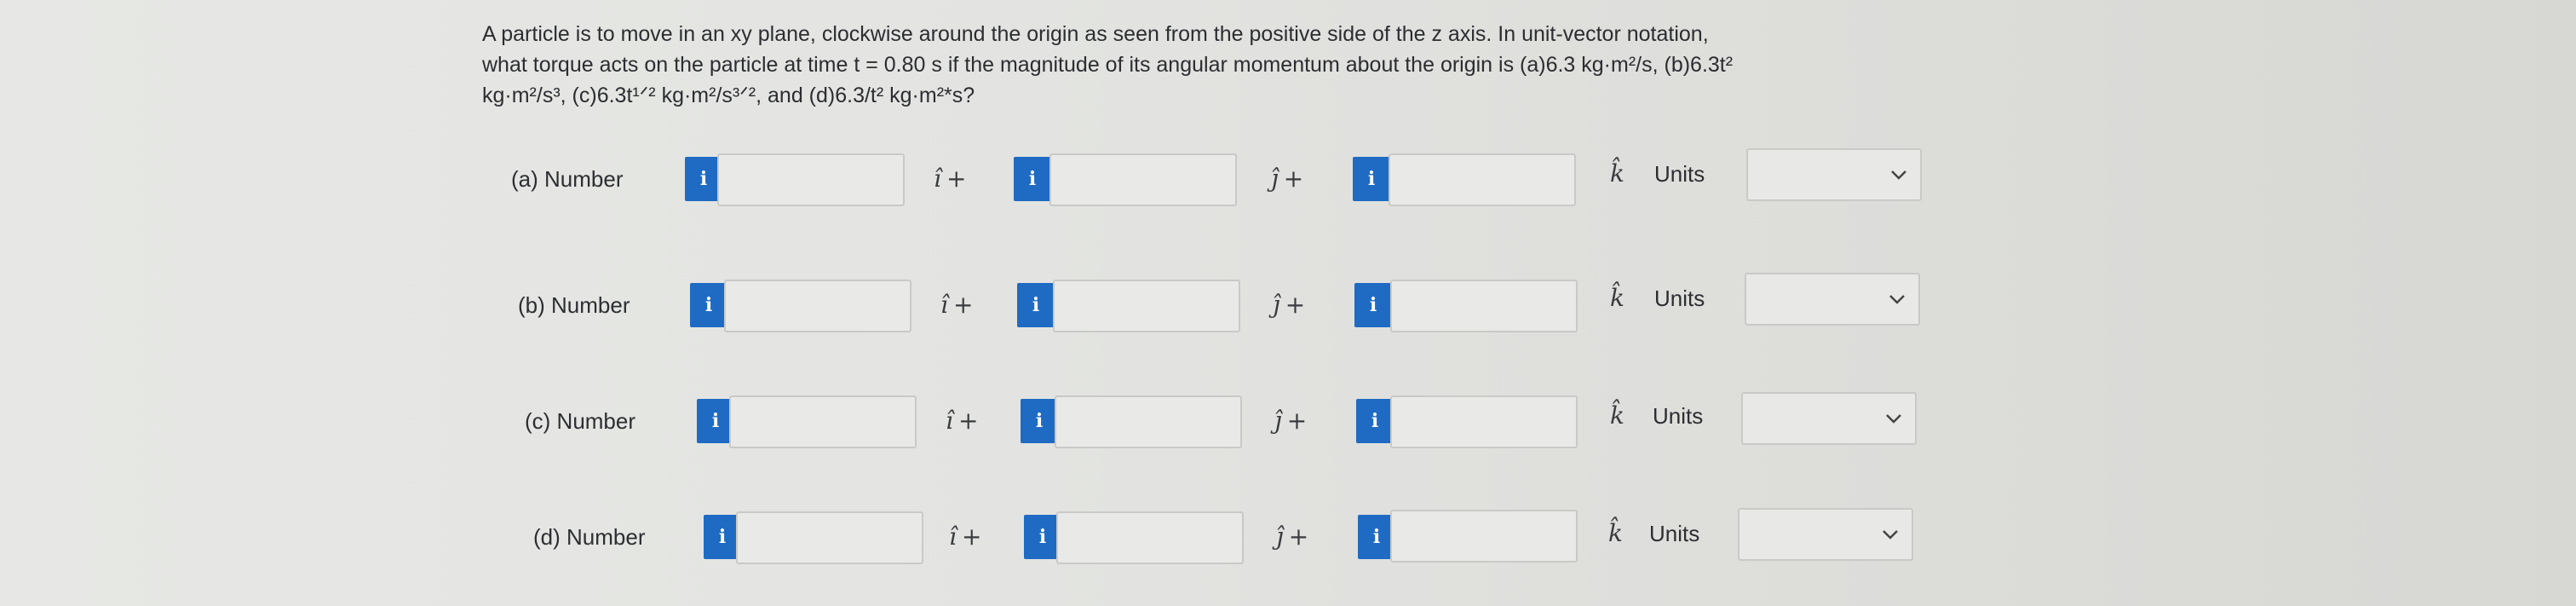 This screenshot has width=2576, height=606. What do you see at coordinates (568, 179) in the screenshot?
I see `part-label: (a) Number` at bounding box center [568, 179].